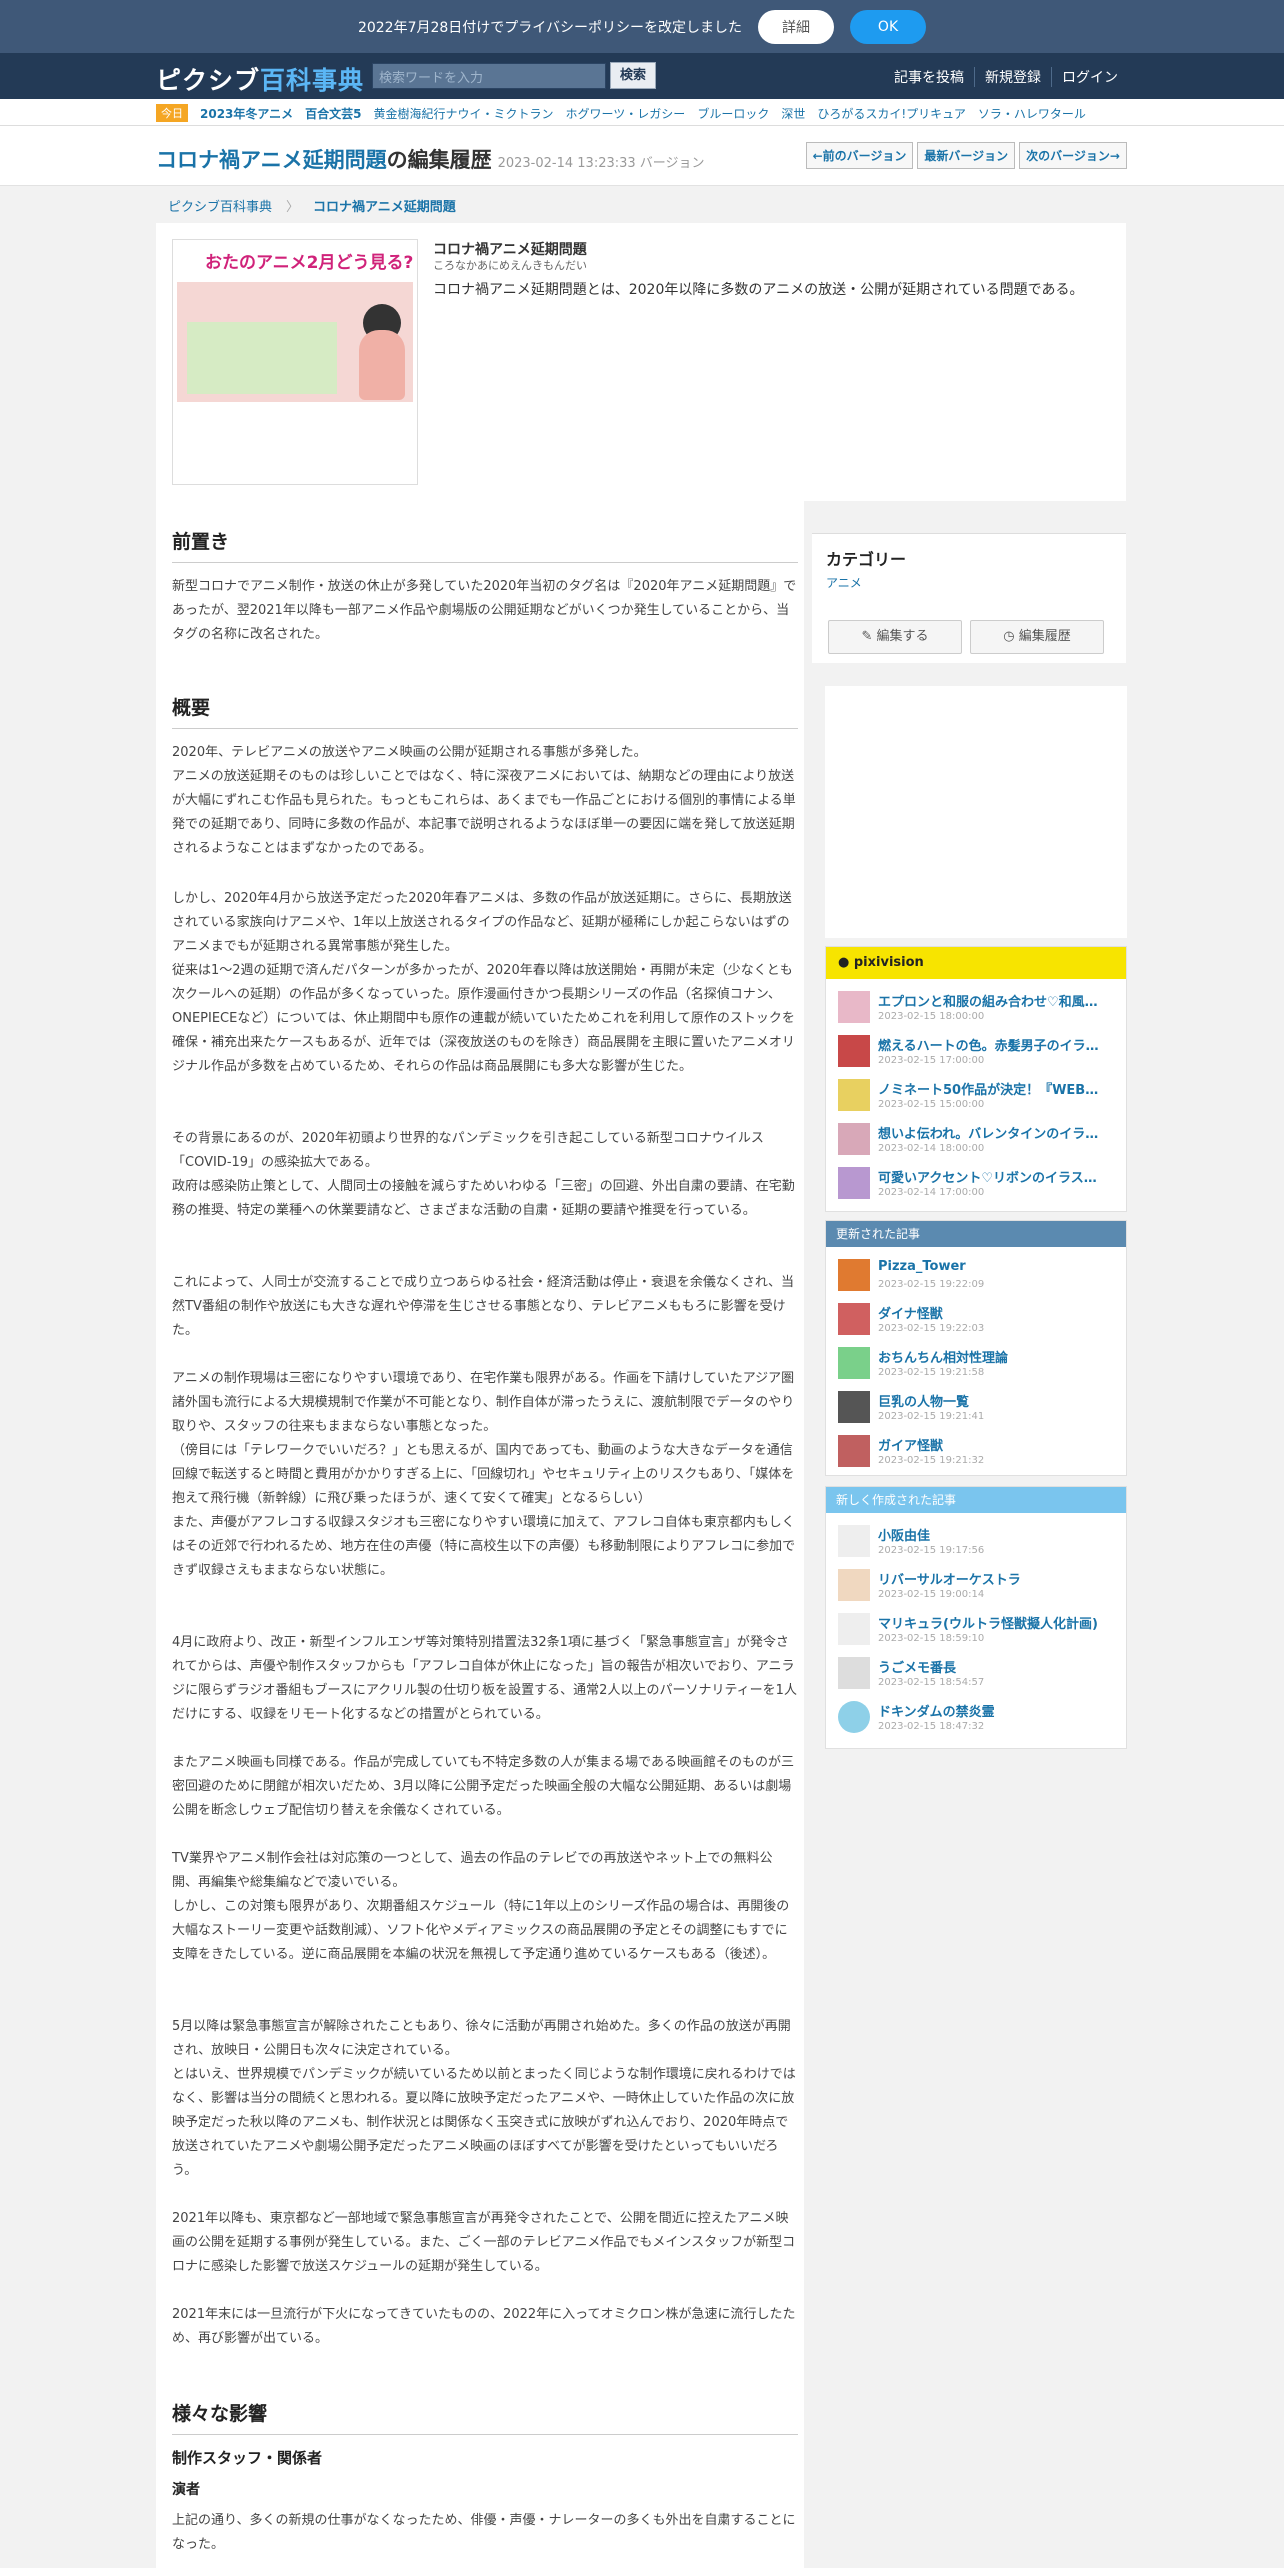  Describe the element at coordinates (1032, 113) in the screenshot. I see `trend-link: ソラ・ハレワタール` at that location.